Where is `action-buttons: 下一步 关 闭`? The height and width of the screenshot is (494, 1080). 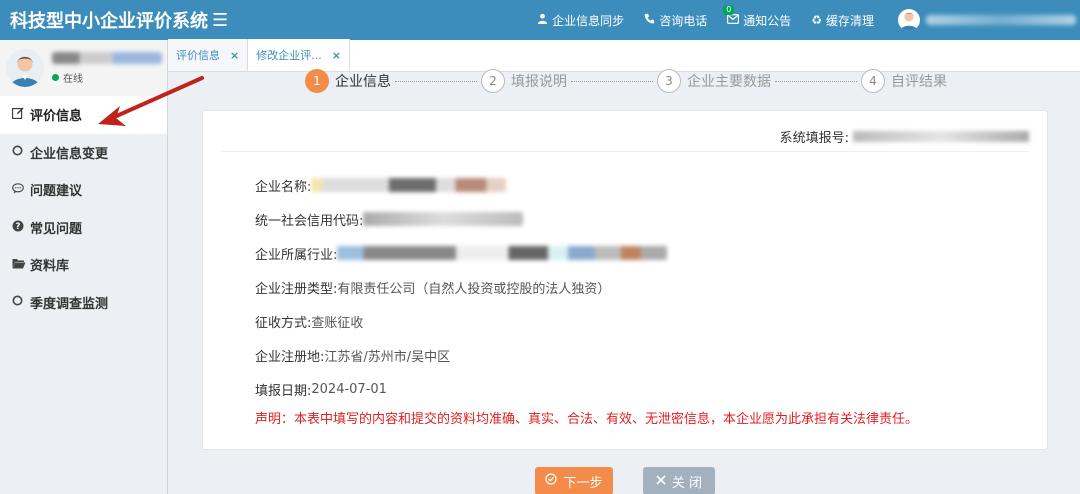 action-buttons: 下一步 关 闭 is located at coordinates (625, 480).